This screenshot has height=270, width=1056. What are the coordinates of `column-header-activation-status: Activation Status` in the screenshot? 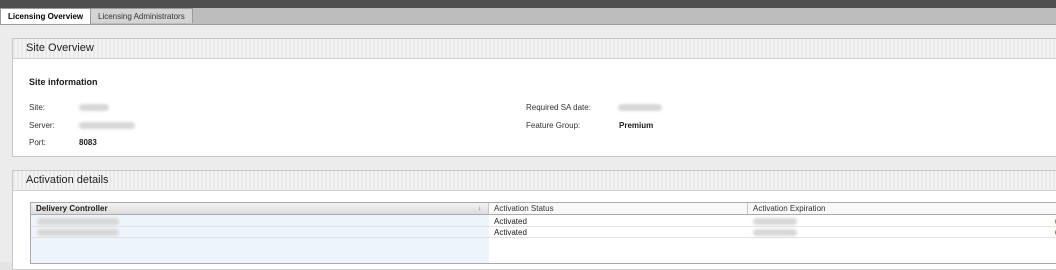 It's located at (618, 209).